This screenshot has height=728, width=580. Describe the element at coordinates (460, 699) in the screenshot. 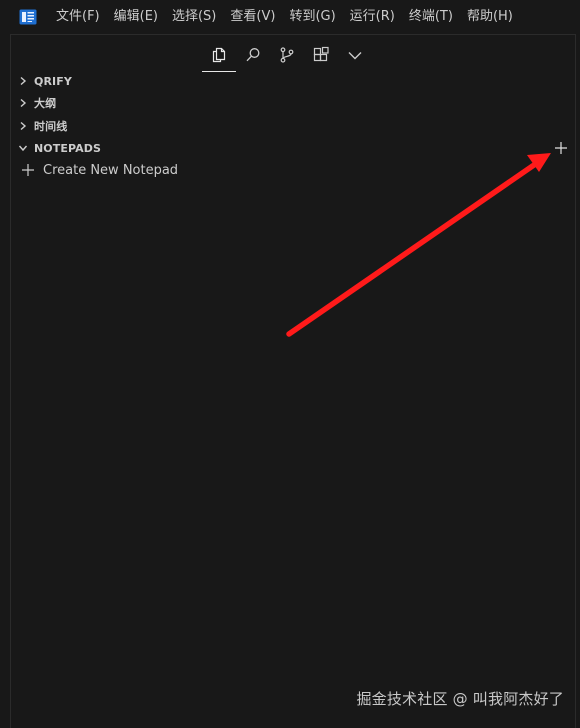

I see `watermark: 掘金技术社区 @ 叫我阿杰好了` at that location.